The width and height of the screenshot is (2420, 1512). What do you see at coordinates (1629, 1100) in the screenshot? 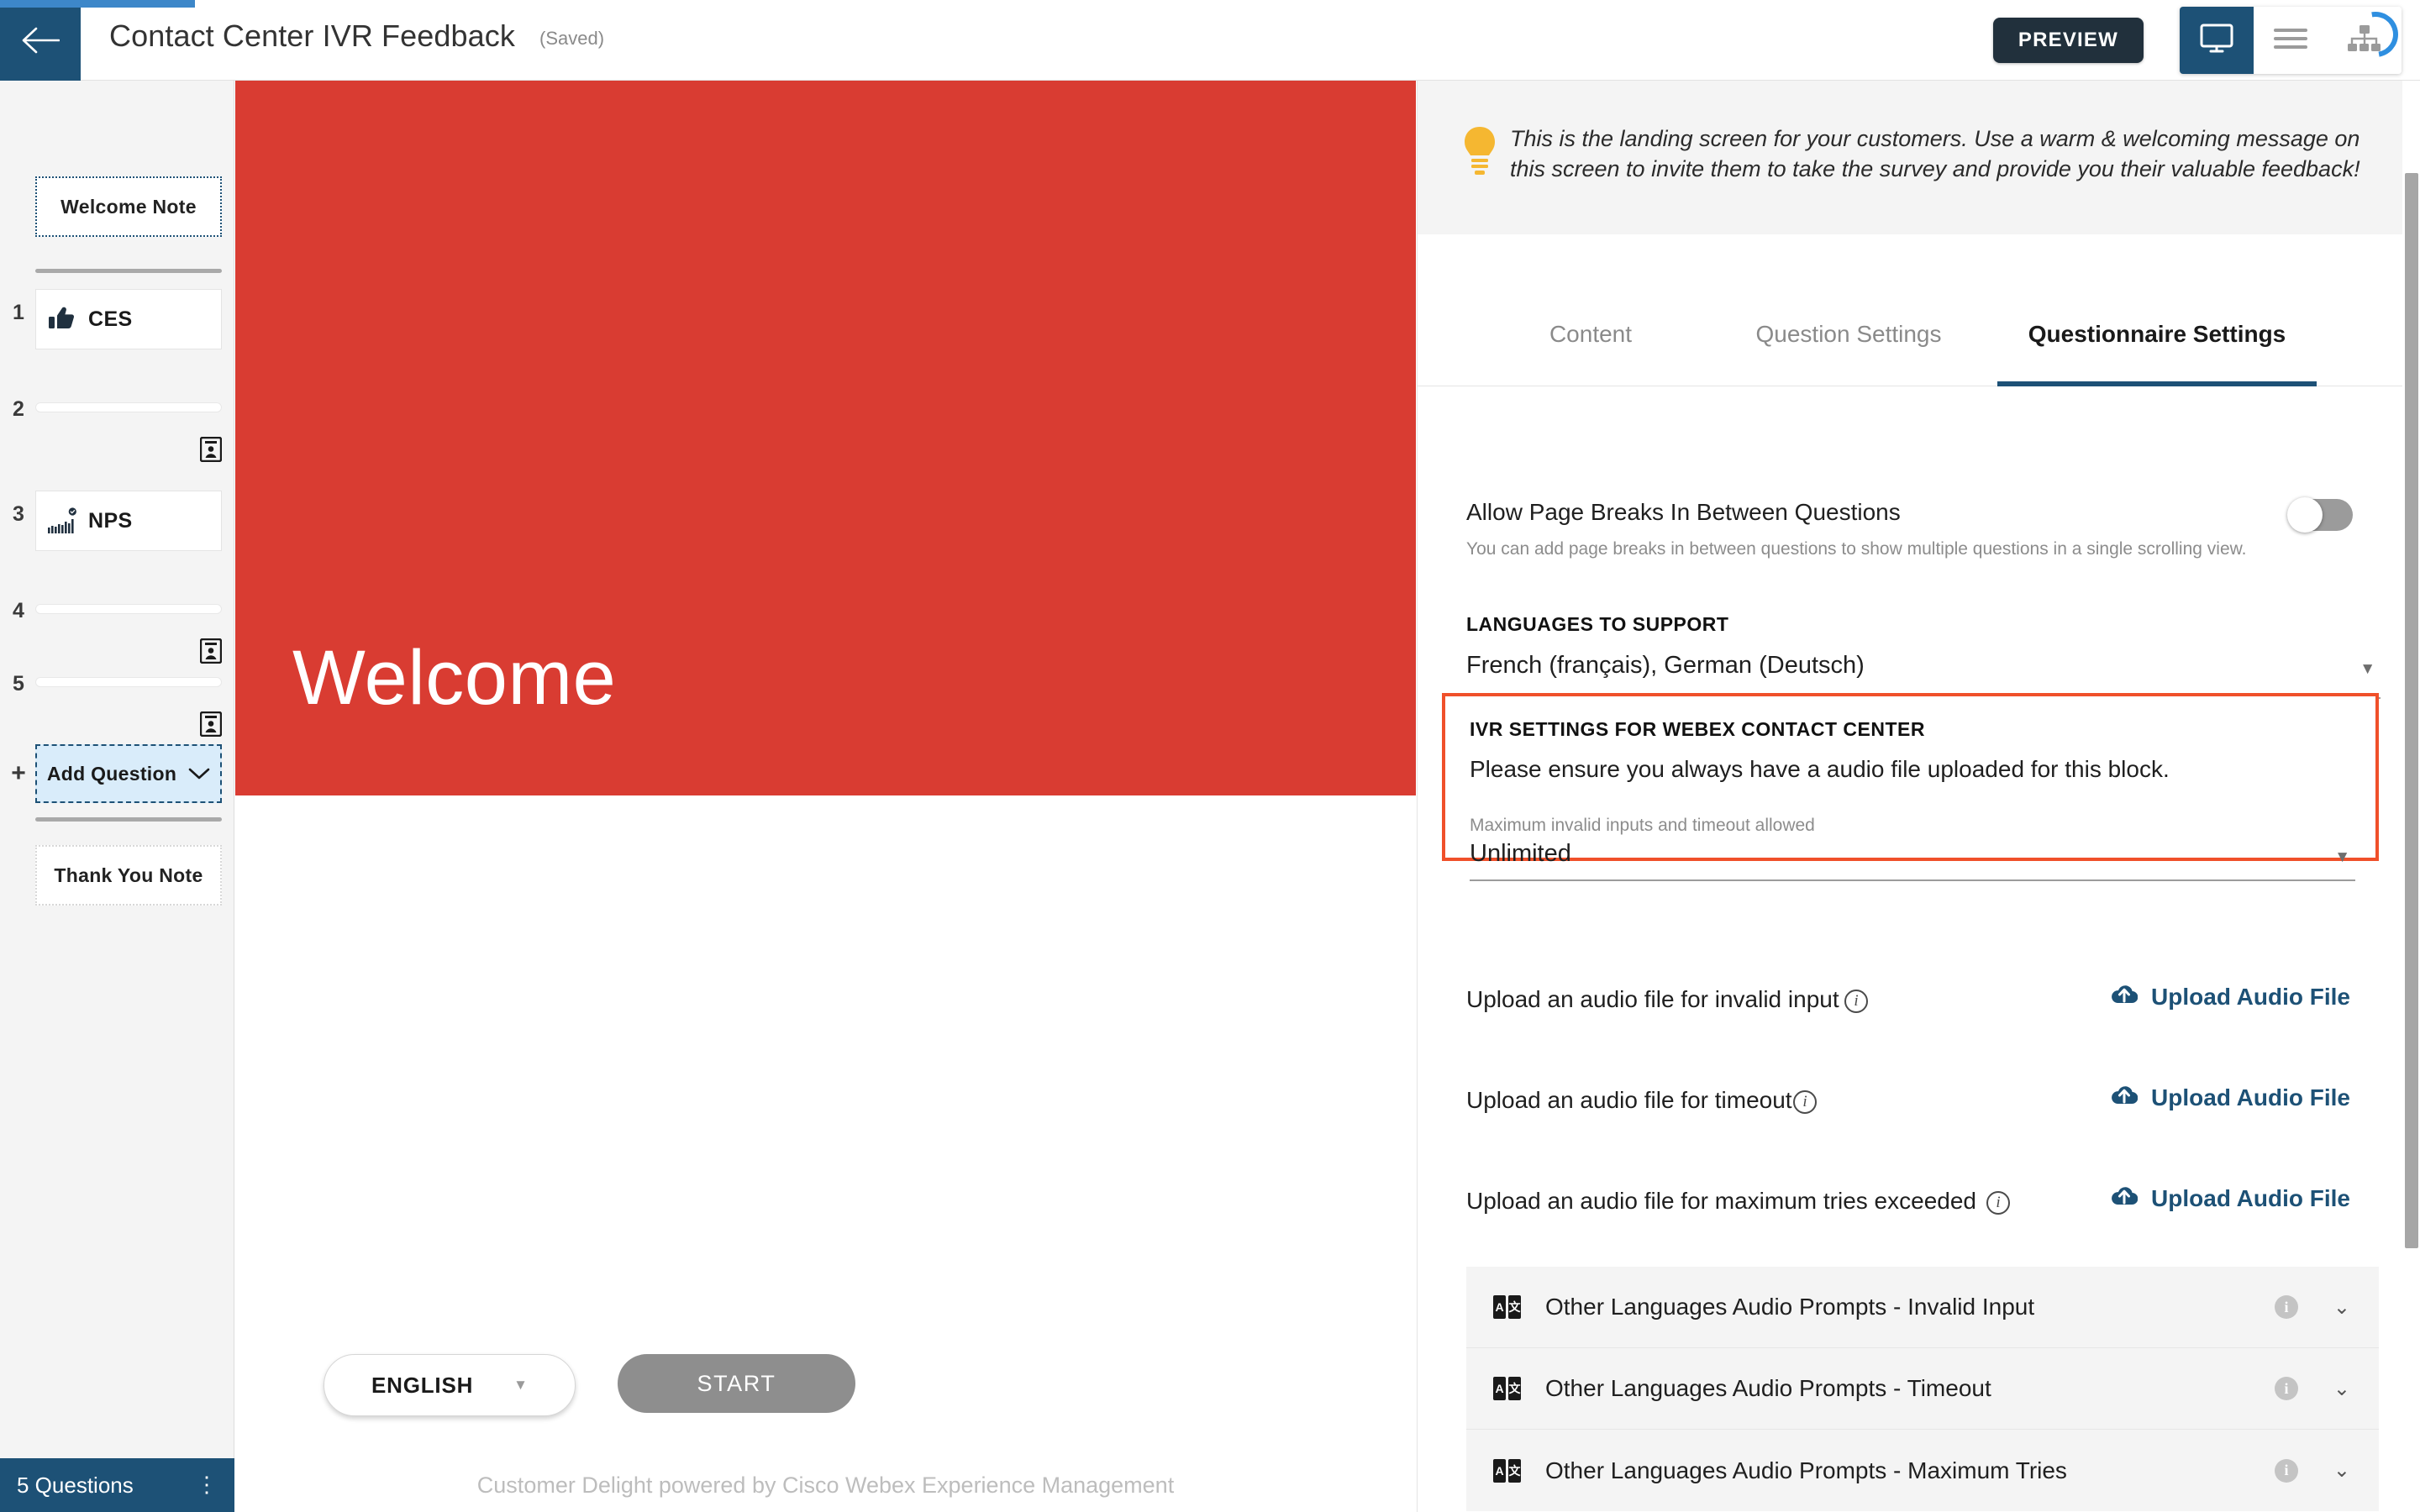
I see `upload-timeout-label: Upload an audio file for timeout` at bounding box center [1629, 1100].